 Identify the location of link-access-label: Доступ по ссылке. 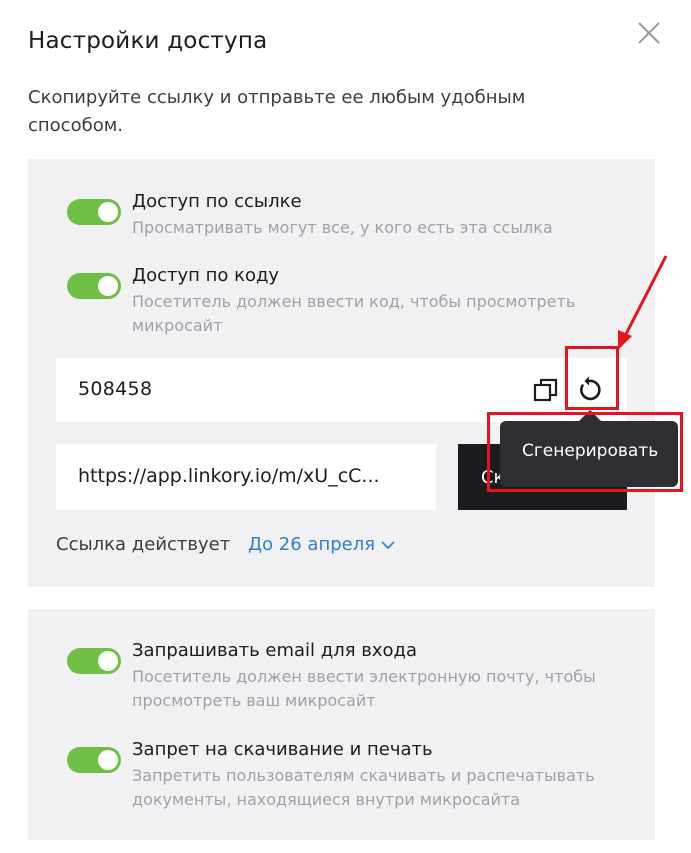
(217, 201).